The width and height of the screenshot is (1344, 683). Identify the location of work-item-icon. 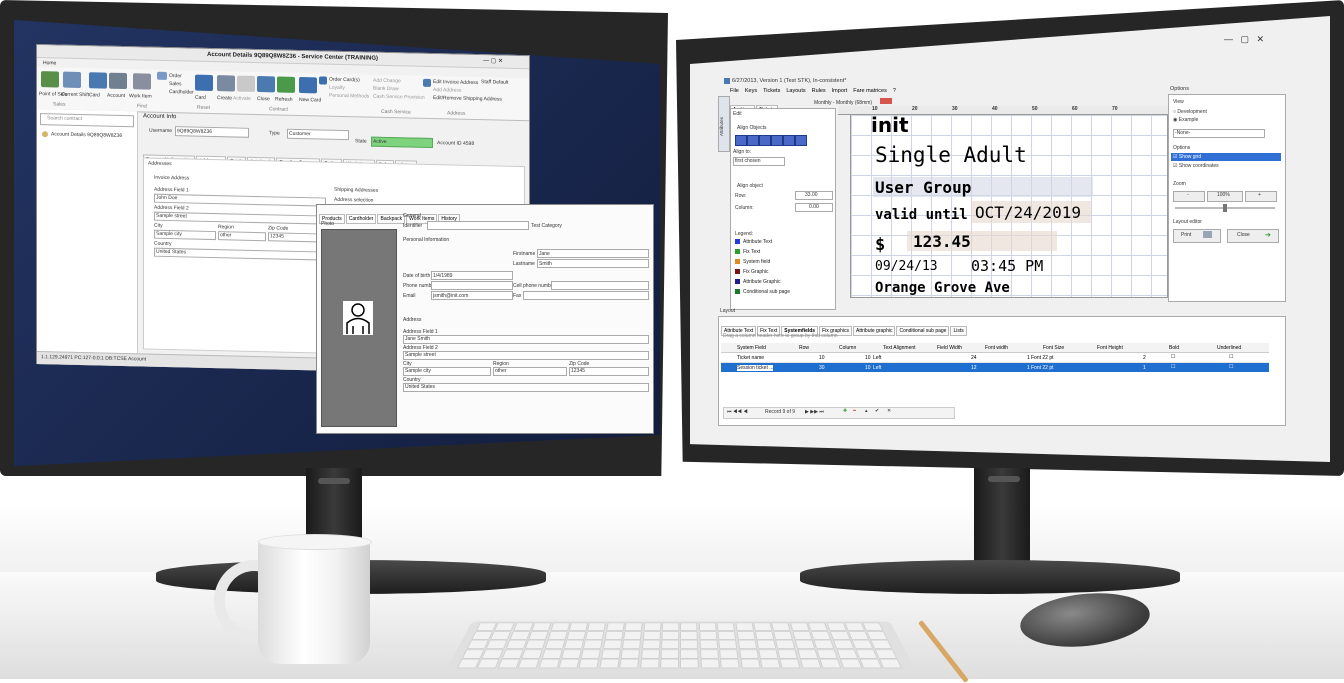
(142, 81).